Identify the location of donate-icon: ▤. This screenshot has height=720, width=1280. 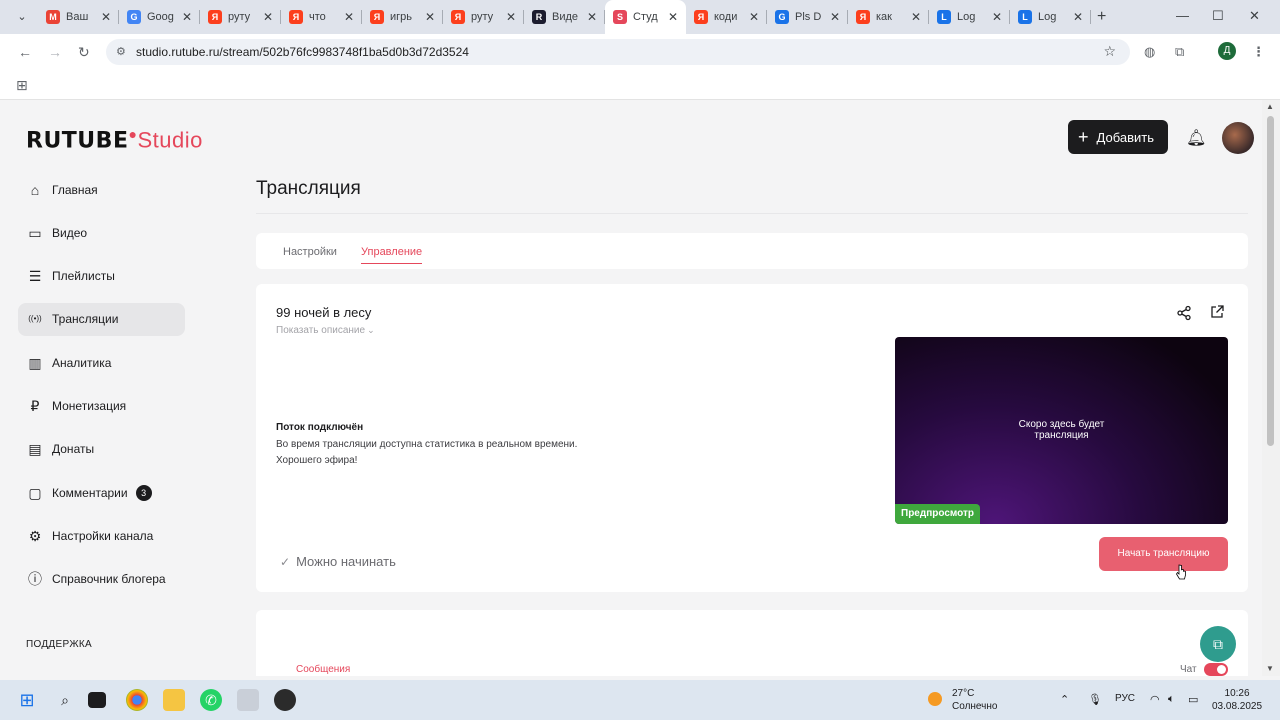
(35, 449).